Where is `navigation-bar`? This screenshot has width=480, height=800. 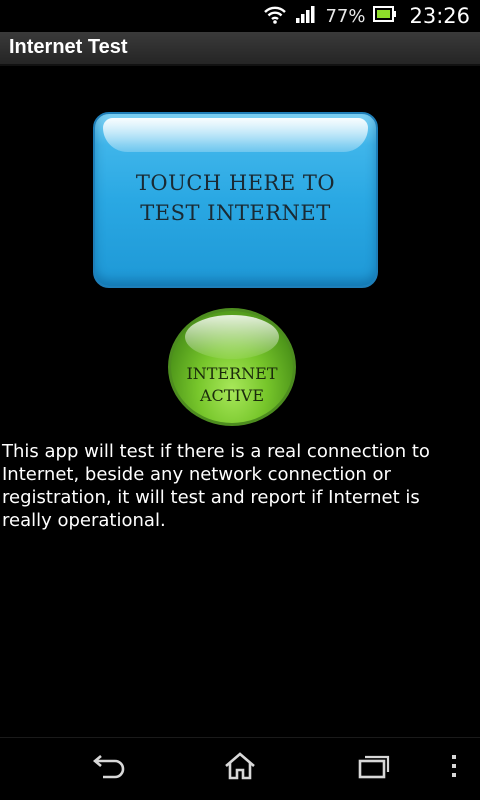 navigation-bar is located at coordinates (240, 768).